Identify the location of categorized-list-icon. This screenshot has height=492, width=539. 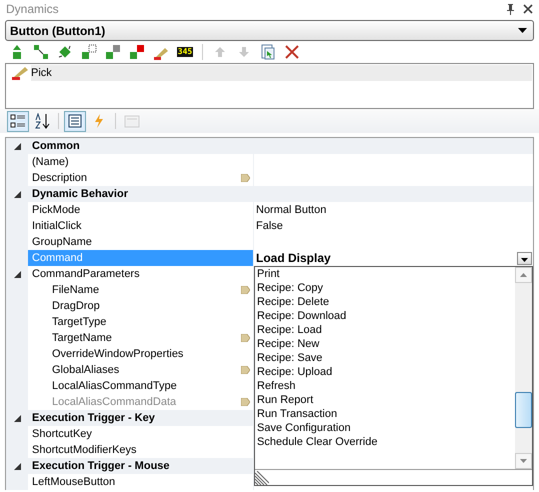
(18, 121).